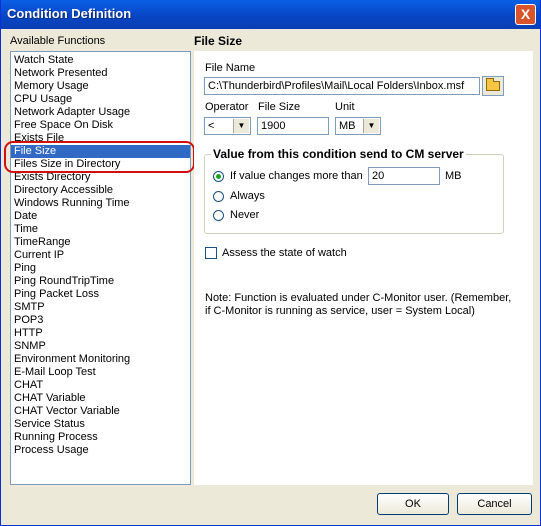 The width and height of the screenshot is (541, 526). What do you see at coordinates (100, 437) in the screenshot?
I see `function-list-item: Running Process` at bounding box center [100, 437].